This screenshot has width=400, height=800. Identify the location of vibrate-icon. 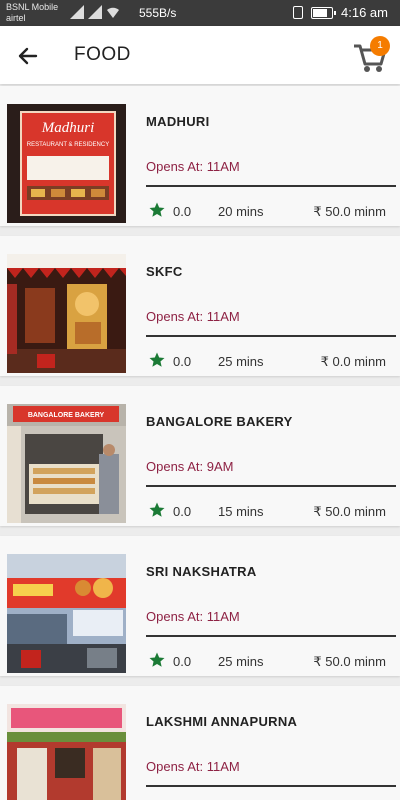
(298, 12).